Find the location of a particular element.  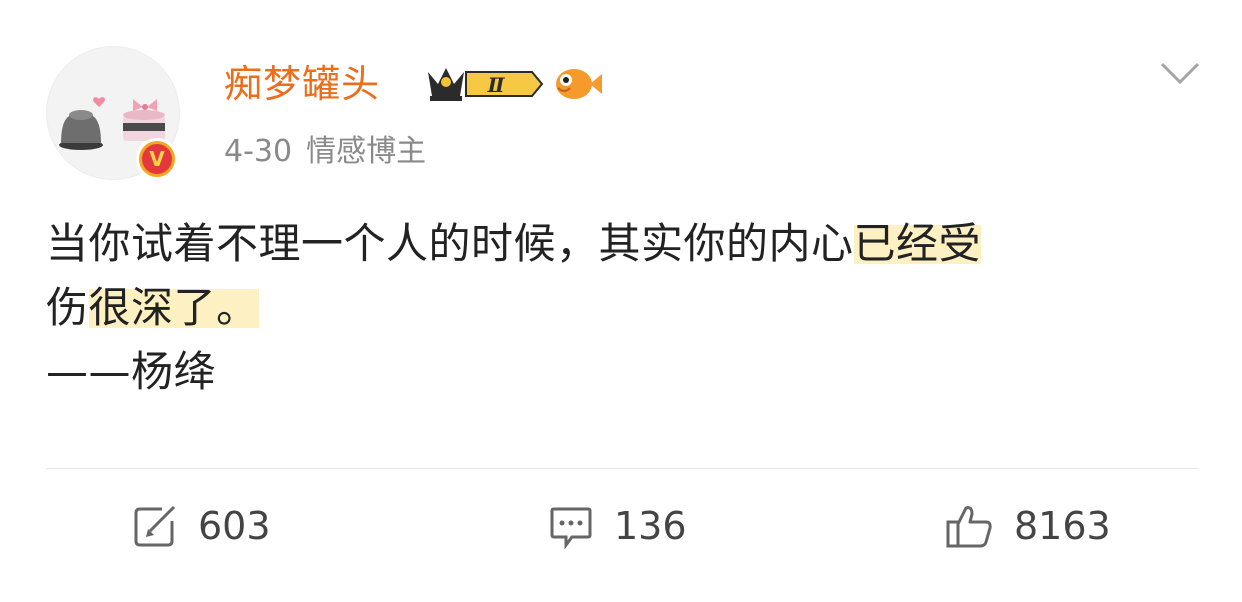

username: 痴梦罐头 is located at coordinates (302, 84).